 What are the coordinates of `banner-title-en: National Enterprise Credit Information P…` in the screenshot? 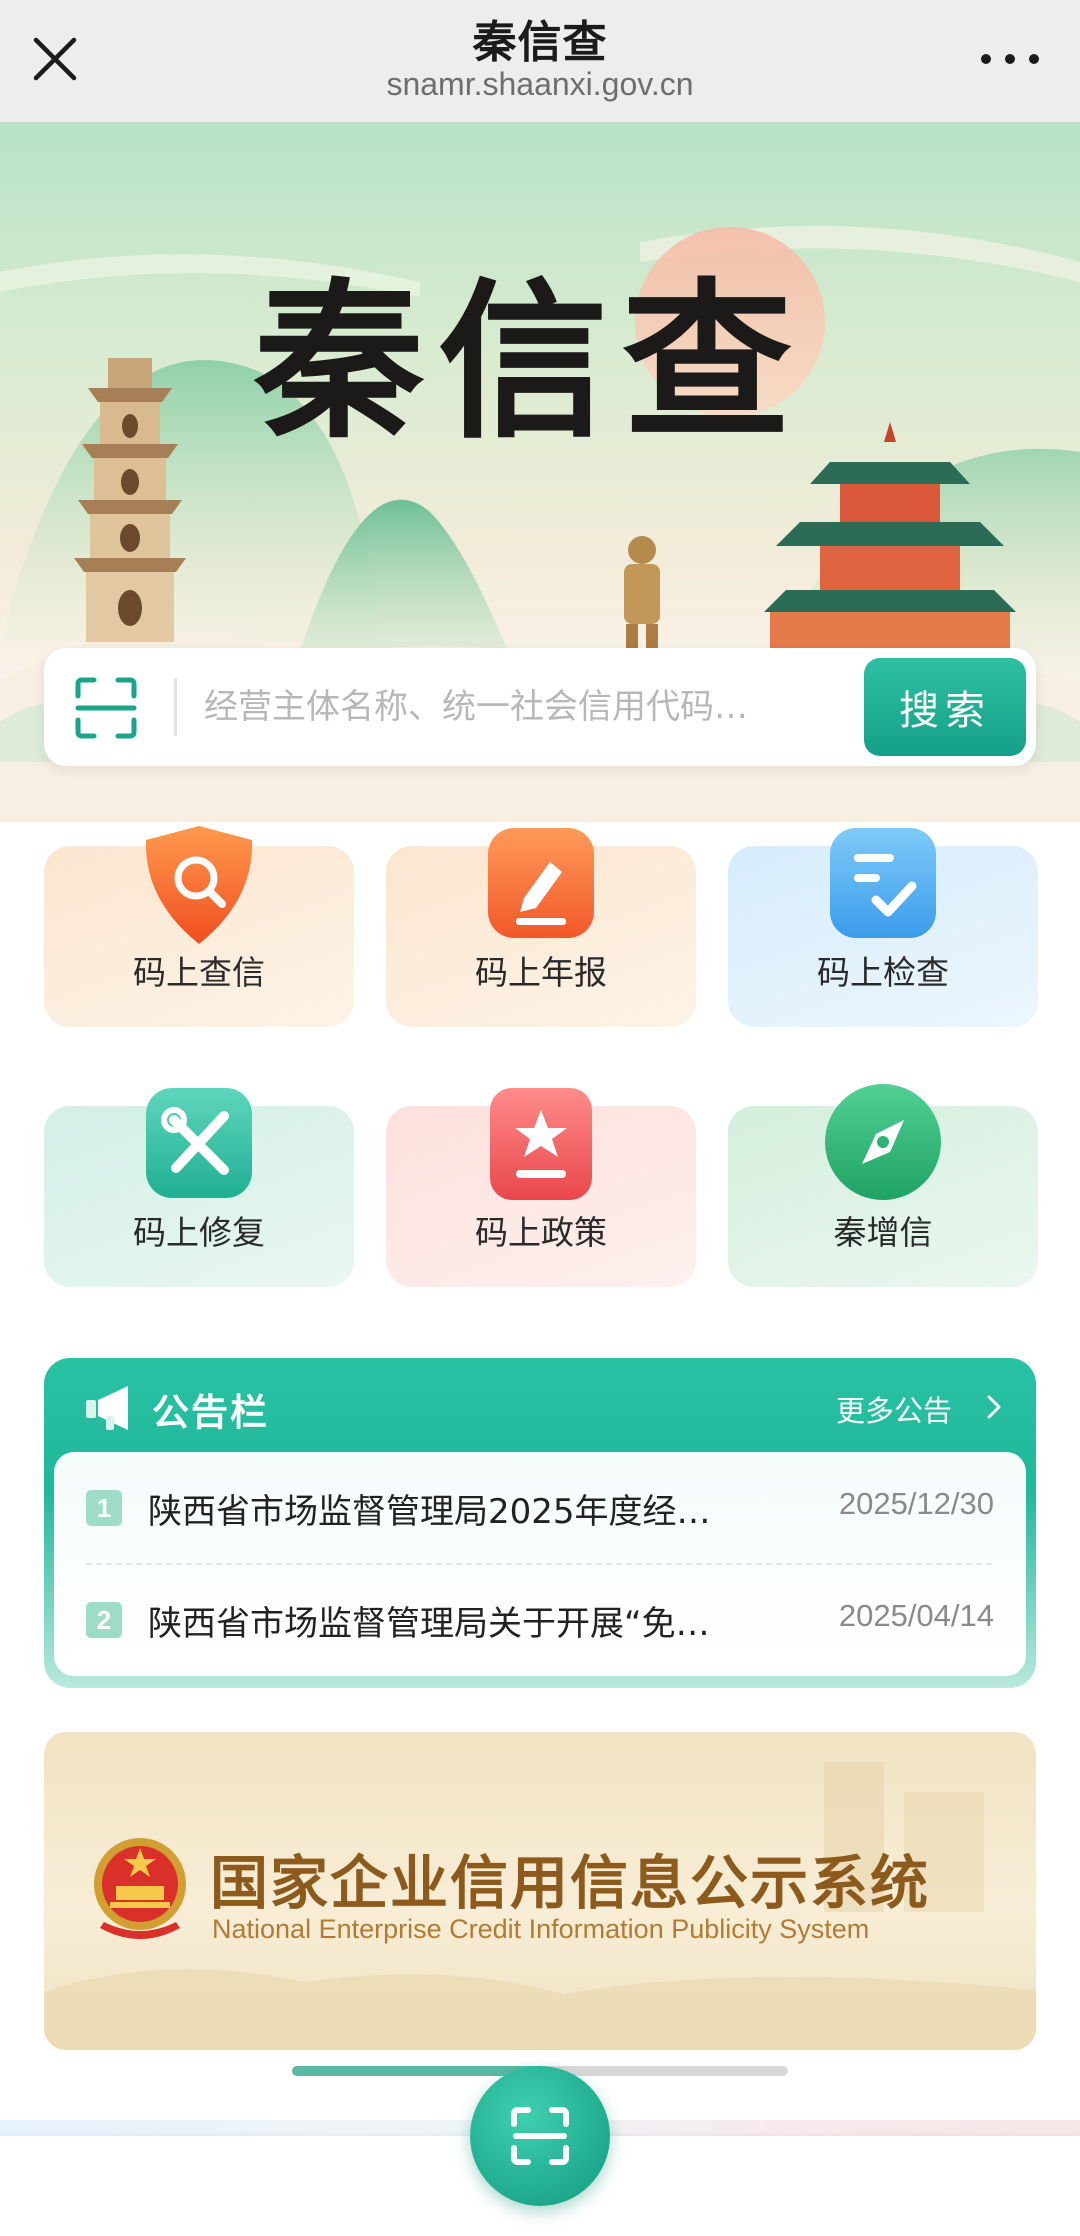 It's located at (541, 1929).